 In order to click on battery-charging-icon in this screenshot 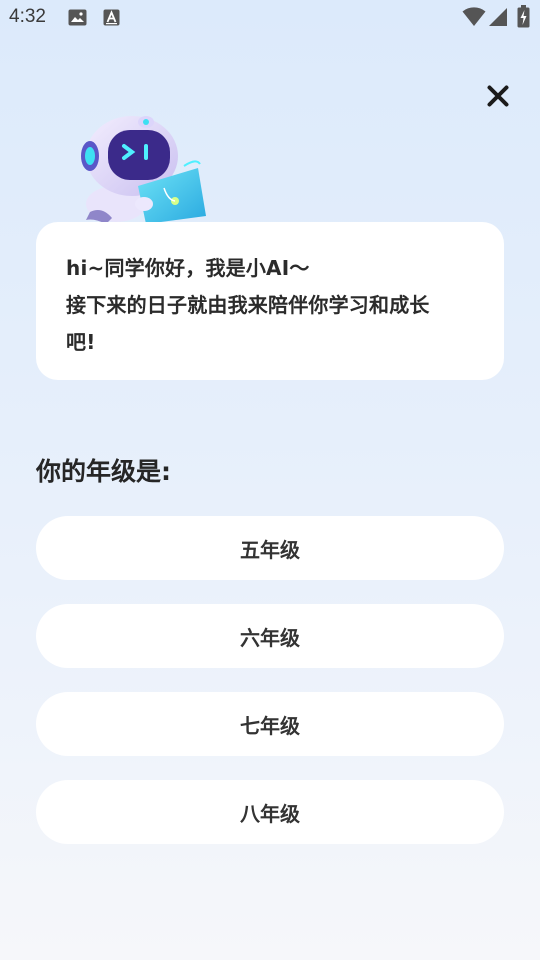, I will do `click(523, 18)`.